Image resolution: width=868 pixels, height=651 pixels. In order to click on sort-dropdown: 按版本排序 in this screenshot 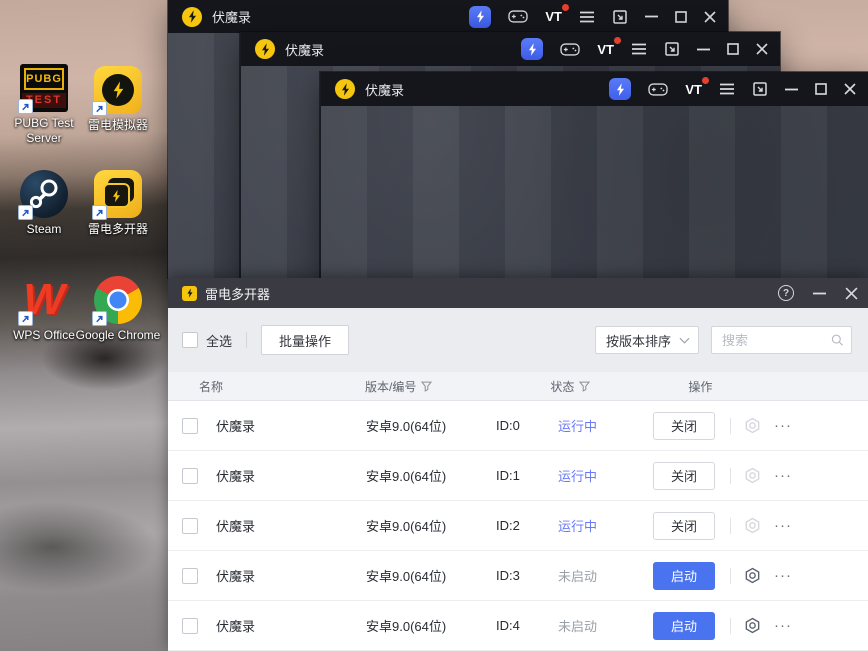, I will do `click(647, 340)`.